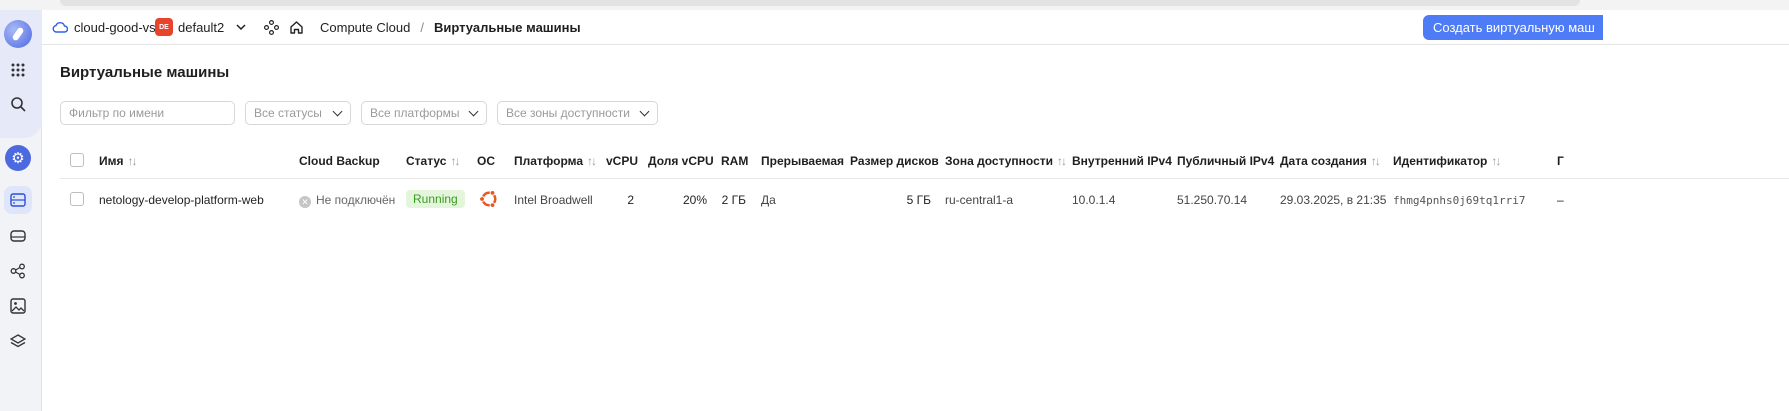 The height and width of the screenshot is (411, 1789). What do you see at coordinates (555, 161) in the screenshot?
I see `column-header-platform: Платформа ↑↓` at bounding box center [555, 161].